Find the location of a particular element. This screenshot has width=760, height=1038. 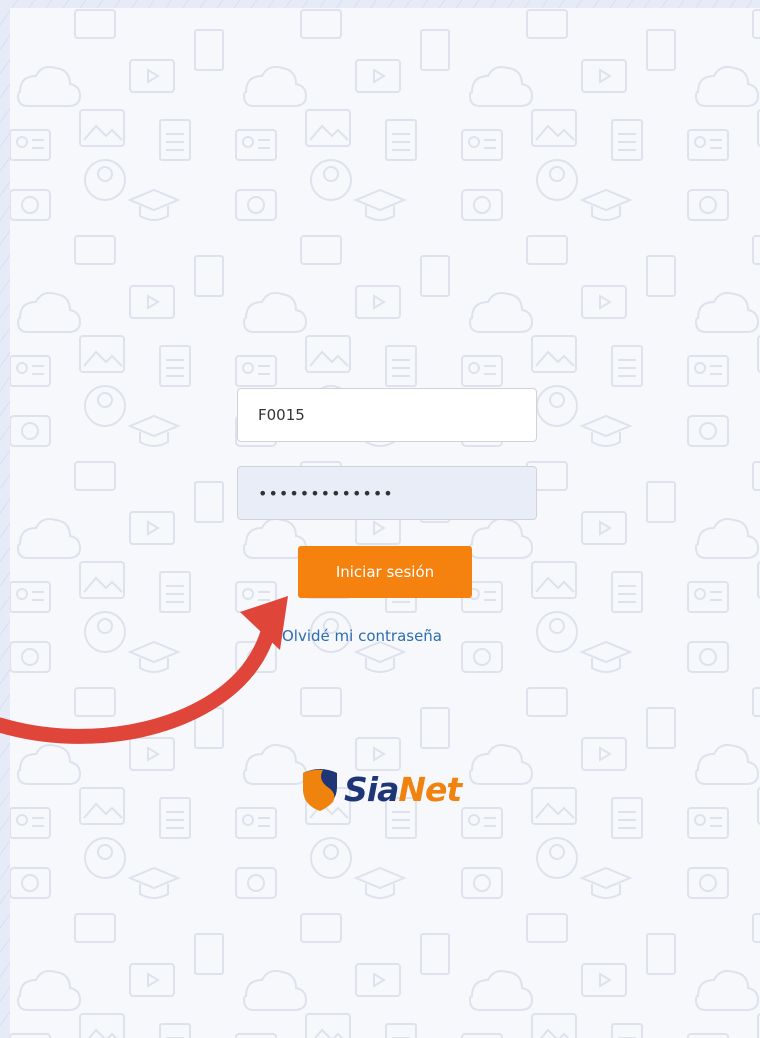

sianet-logo: SiaNet is located at coordinates (381, 789).